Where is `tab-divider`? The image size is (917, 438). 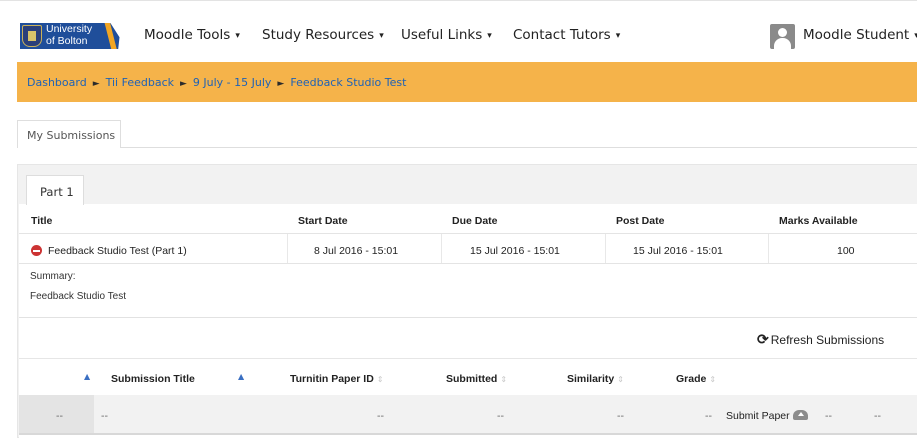 tab-divider is located at coordinates (467, 147).